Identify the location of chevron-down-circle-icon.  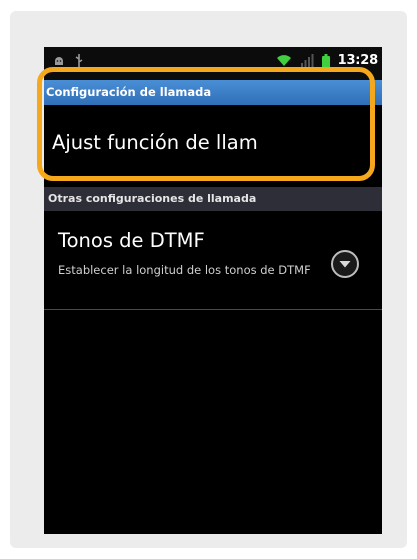
(345, 264).